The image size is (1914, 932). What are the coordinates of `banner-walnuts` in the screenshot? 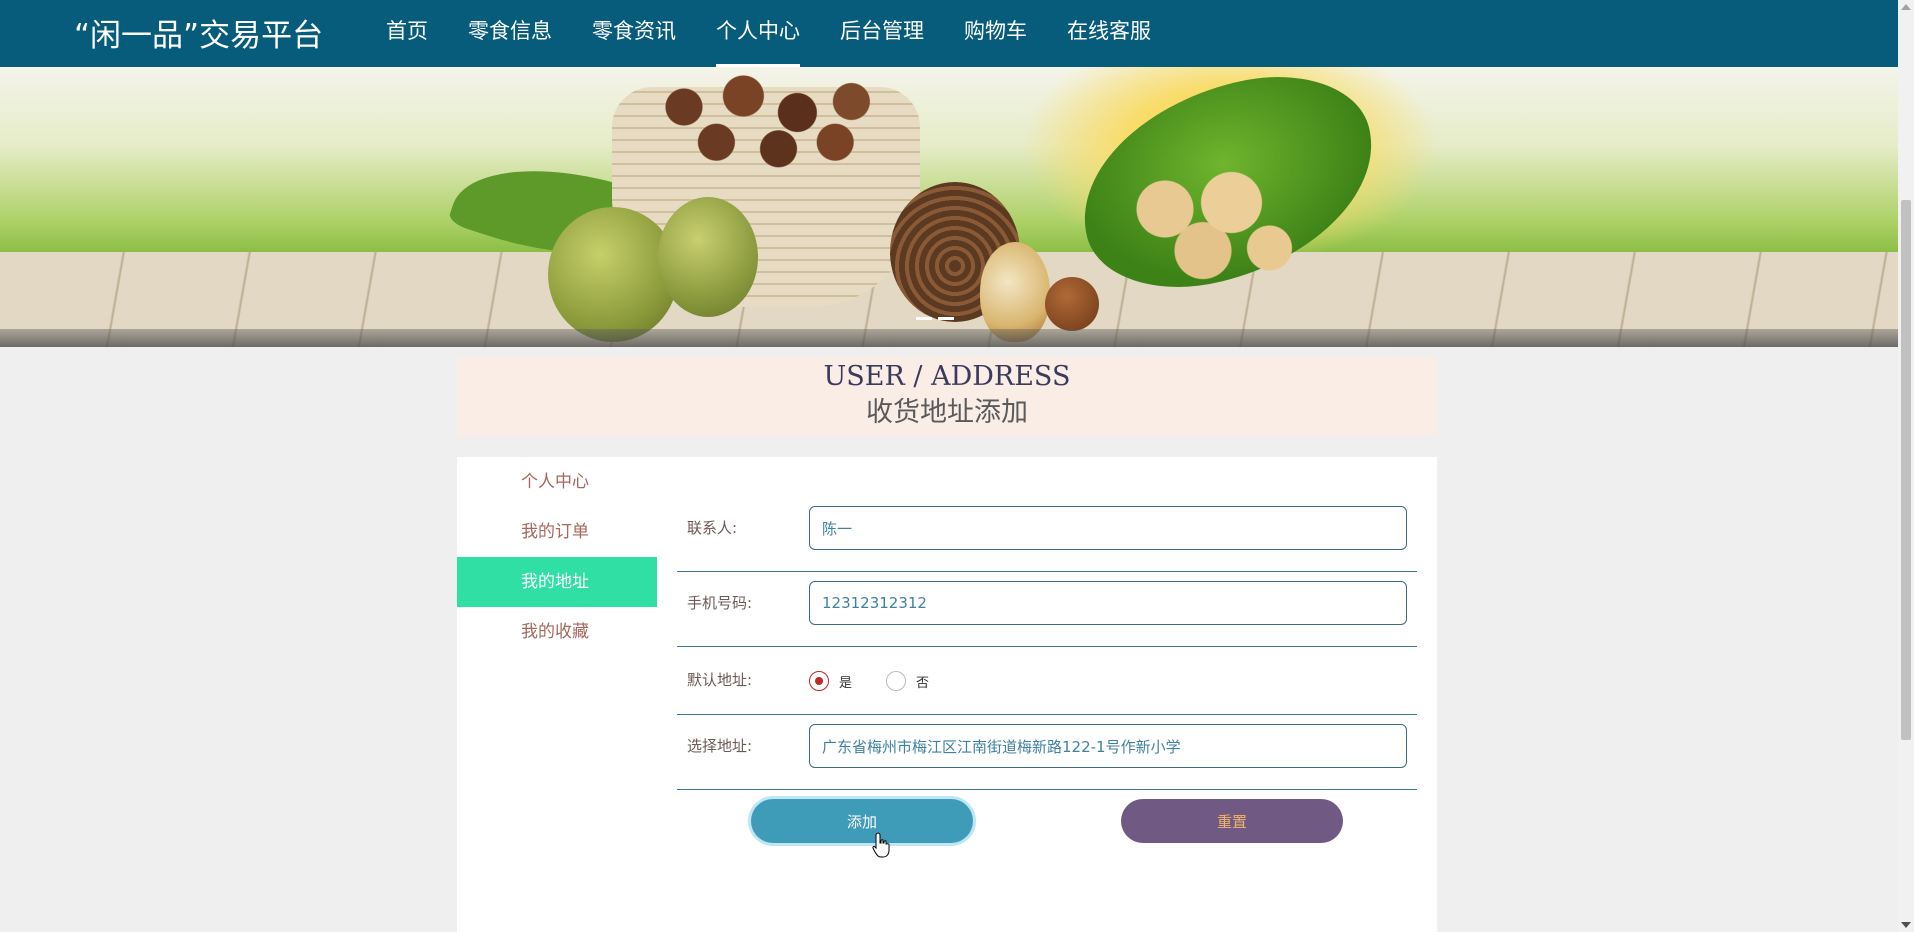 It's located at (1203, 222).